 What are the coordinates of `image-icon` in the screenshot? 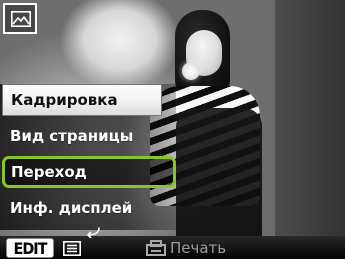 It's located at (20, 18).